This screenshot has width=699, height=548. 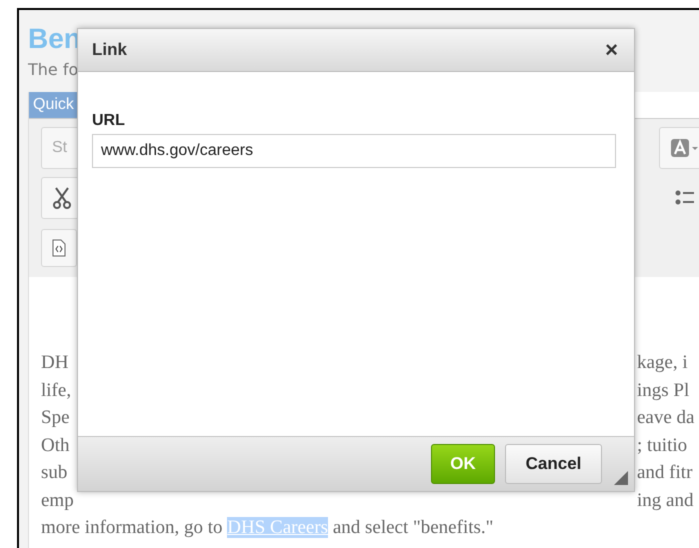 What do you see at coordinates (55, 418) in the screenshot?
I see `text-fragment: Spe` at bounding box center [55, 418].